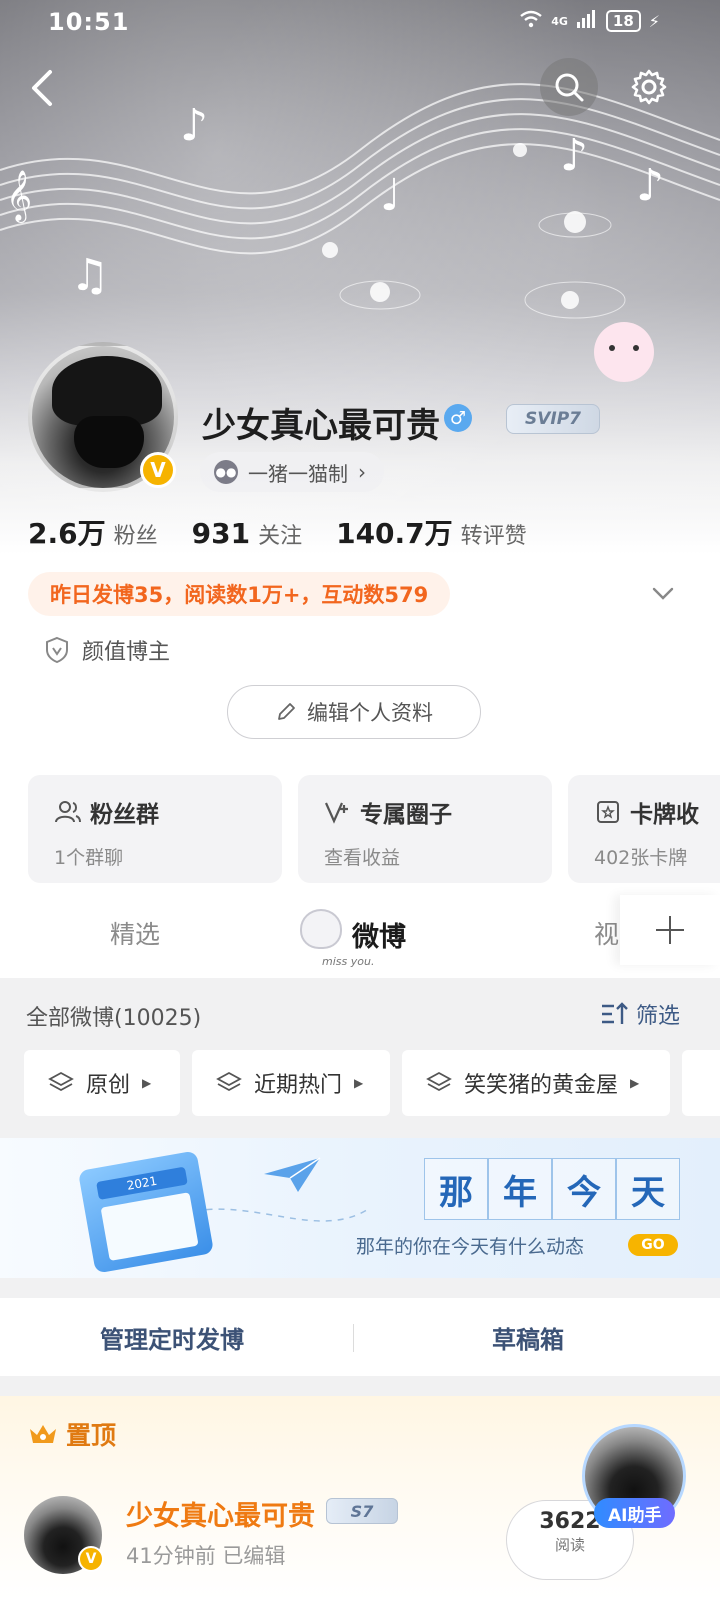  I want to click on group-chip-label: 一猪一猫制, so click(298, 473).